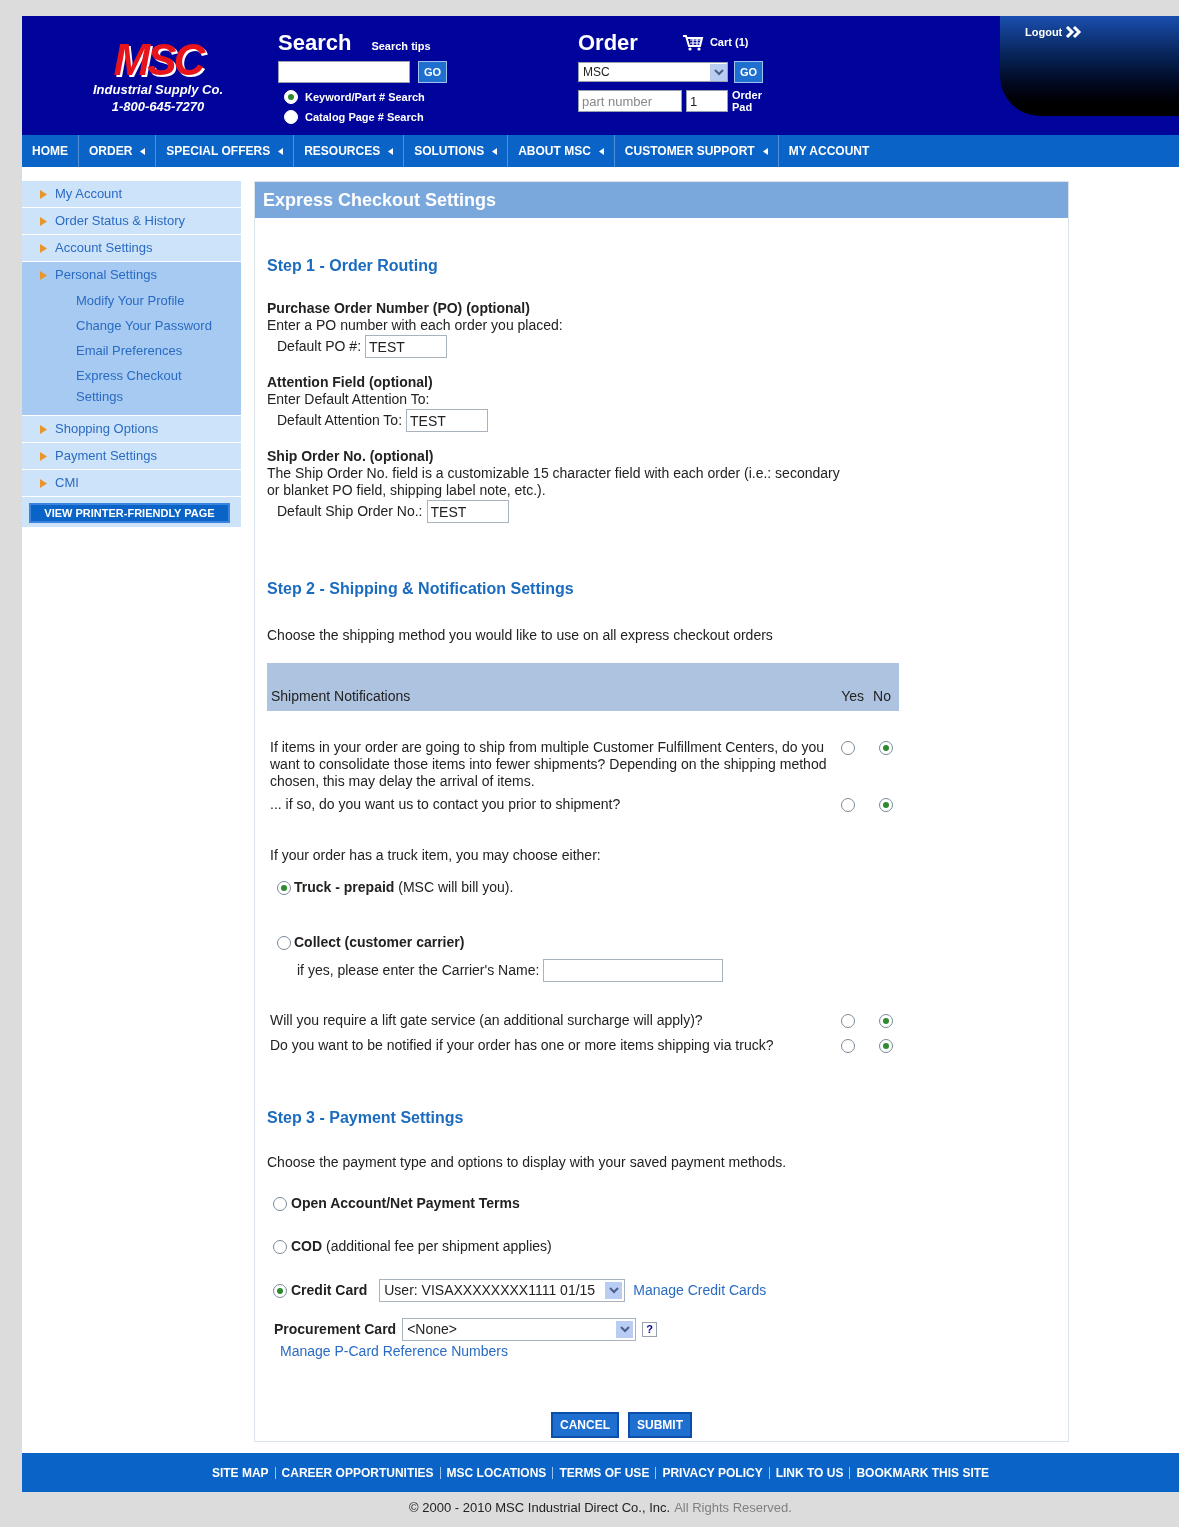  What do you see at coordinates (809, 1472) in the screenshot?
I see `footer-link: LINK TO US` at bounding box center [809, 1472].